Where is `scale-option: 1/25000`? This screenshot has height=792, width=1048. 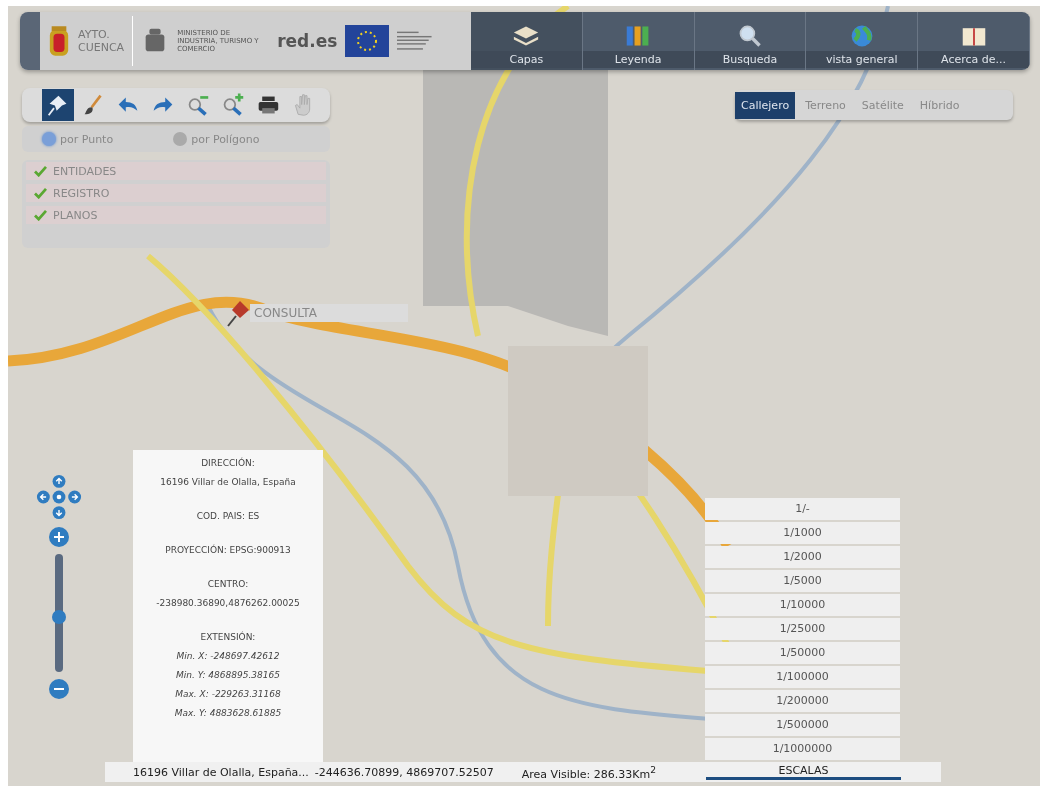
scale-option: 1/25000 is located at coordinates (802, 629).